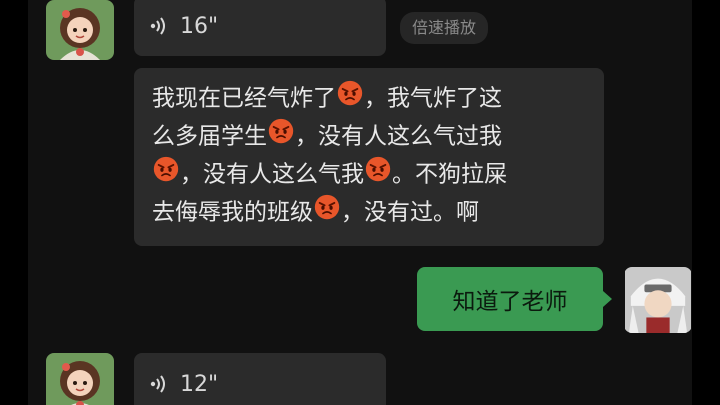 Image resolution: width=720 pixels, height=405 pixels. What do you see at coordinates (658, 300) in the screenshot?
I see `student-avatar` at bounding box center [658, 300].